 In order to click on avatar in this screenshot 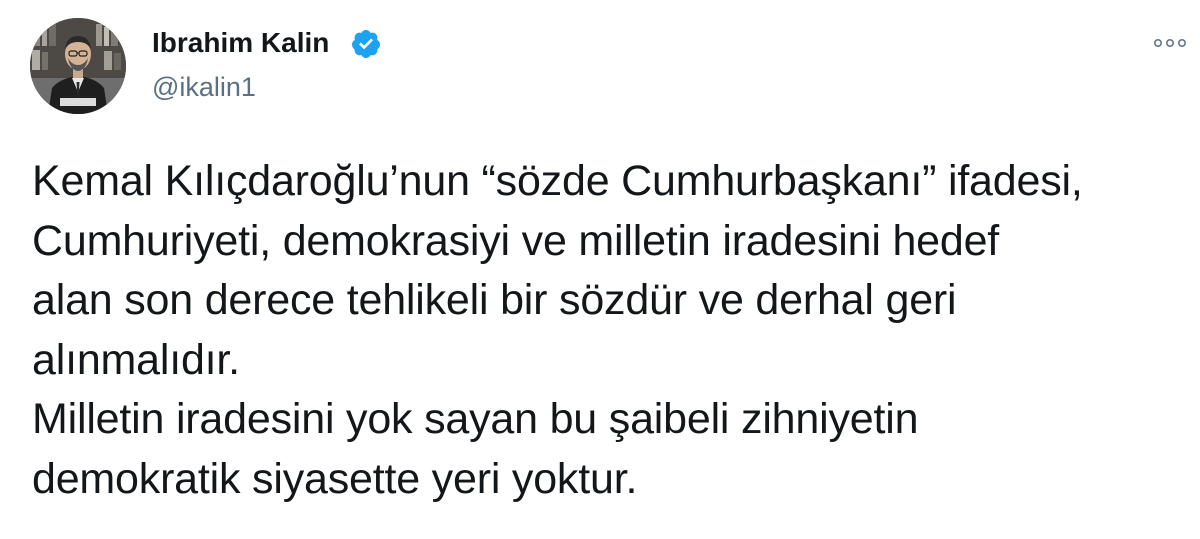, I will do `click(78, 66)`.